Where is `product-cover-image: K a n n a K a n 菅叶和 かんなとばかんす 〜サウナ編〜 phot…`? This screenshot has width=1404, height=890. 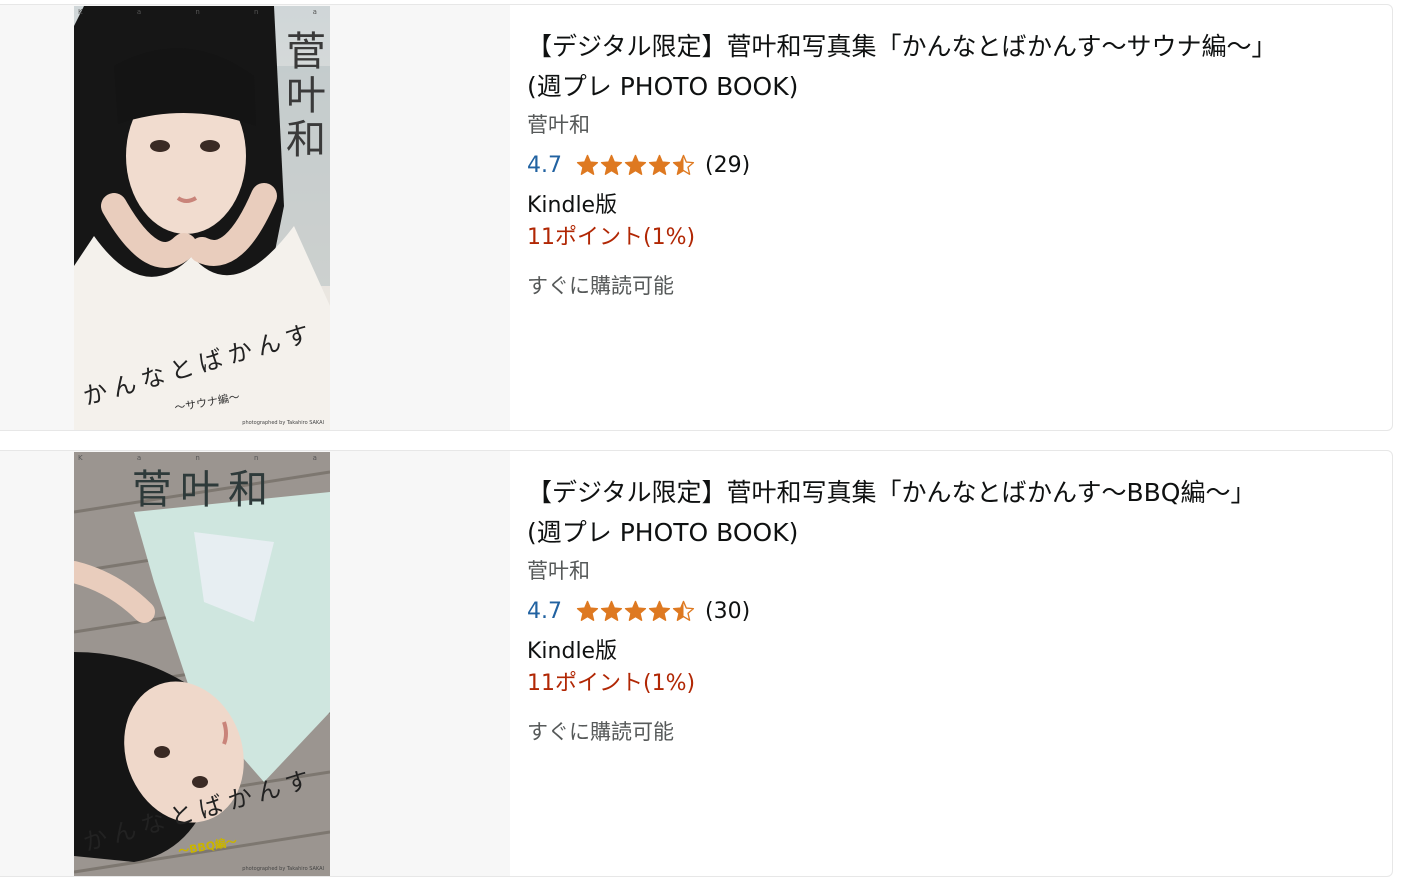
product-cover-image: K a n n a K a n 菅叶和 かんなとばかんす 〜サウナ編〜 phot… is located at coordinates (202, 218).